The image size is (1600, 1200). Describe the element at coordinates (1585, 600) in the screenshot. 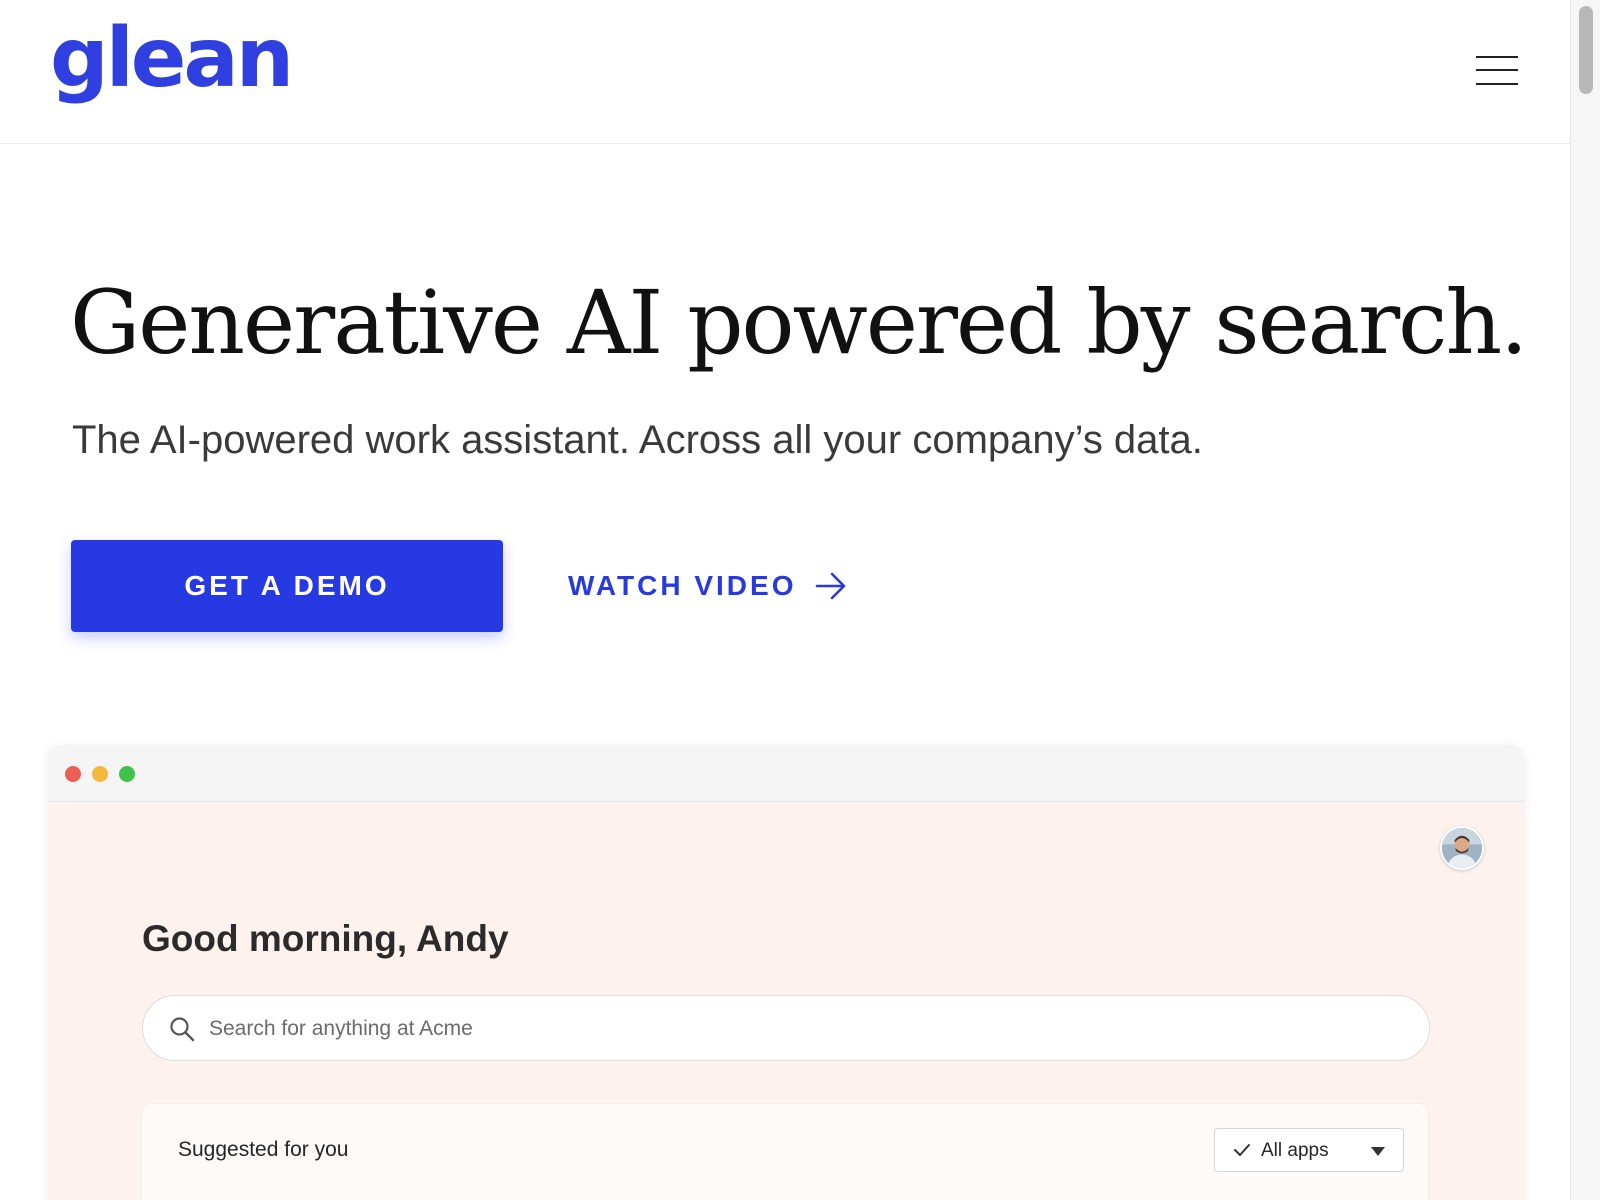

I see `page-scrollbar` at that location.